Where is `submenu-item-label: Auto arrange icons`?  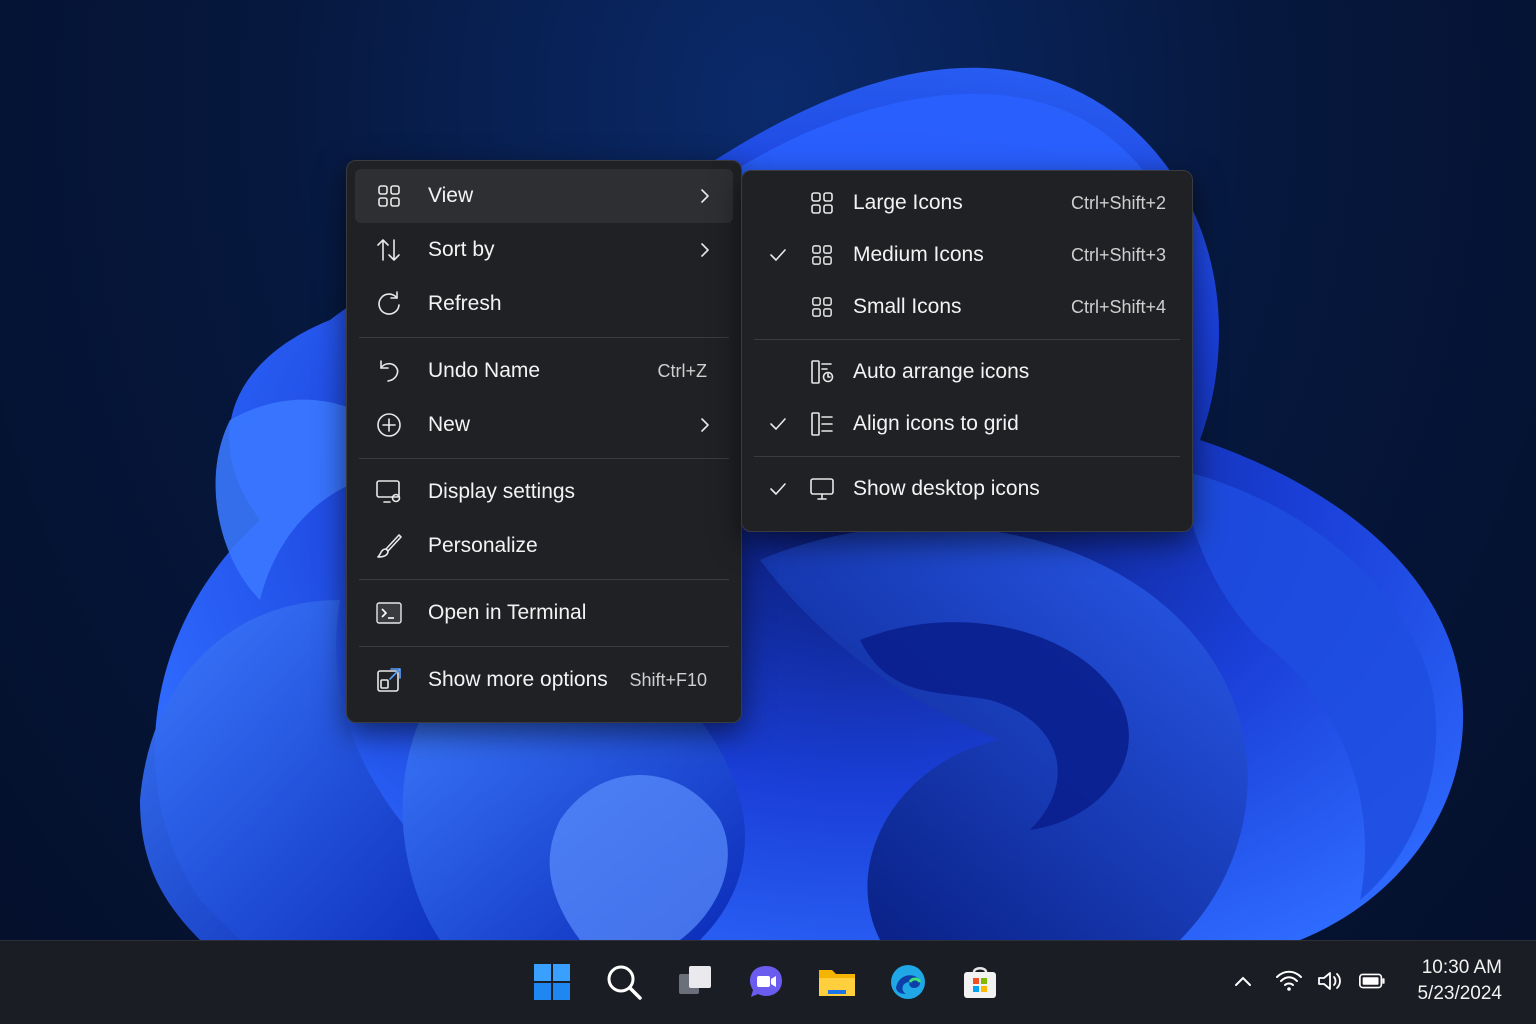 submenu-item-label: Auto arrange icons is located at coordinates (941, 371).